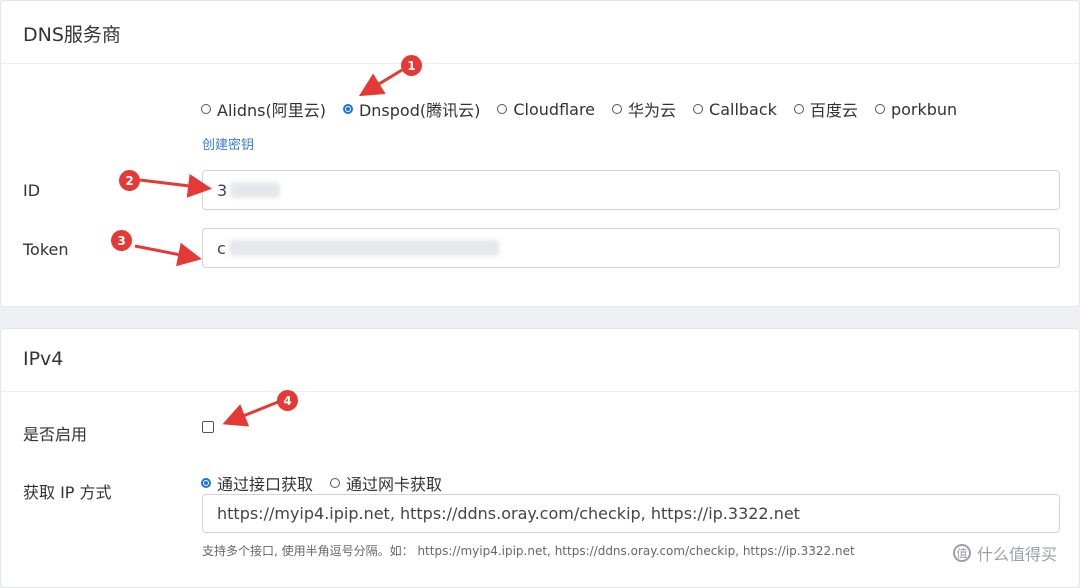  I want to click on watermark-logo-icon: 值, so click(962, 553).